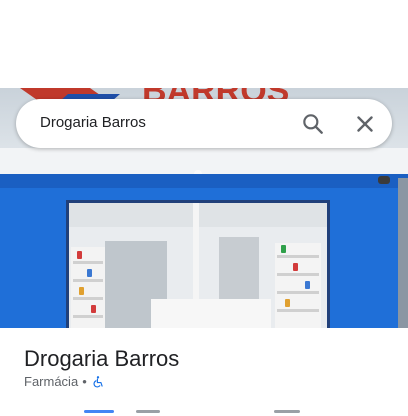 Image resolution: width=408 pixels, height=416 pixels. I want to click on search-button, so click(313, 124).